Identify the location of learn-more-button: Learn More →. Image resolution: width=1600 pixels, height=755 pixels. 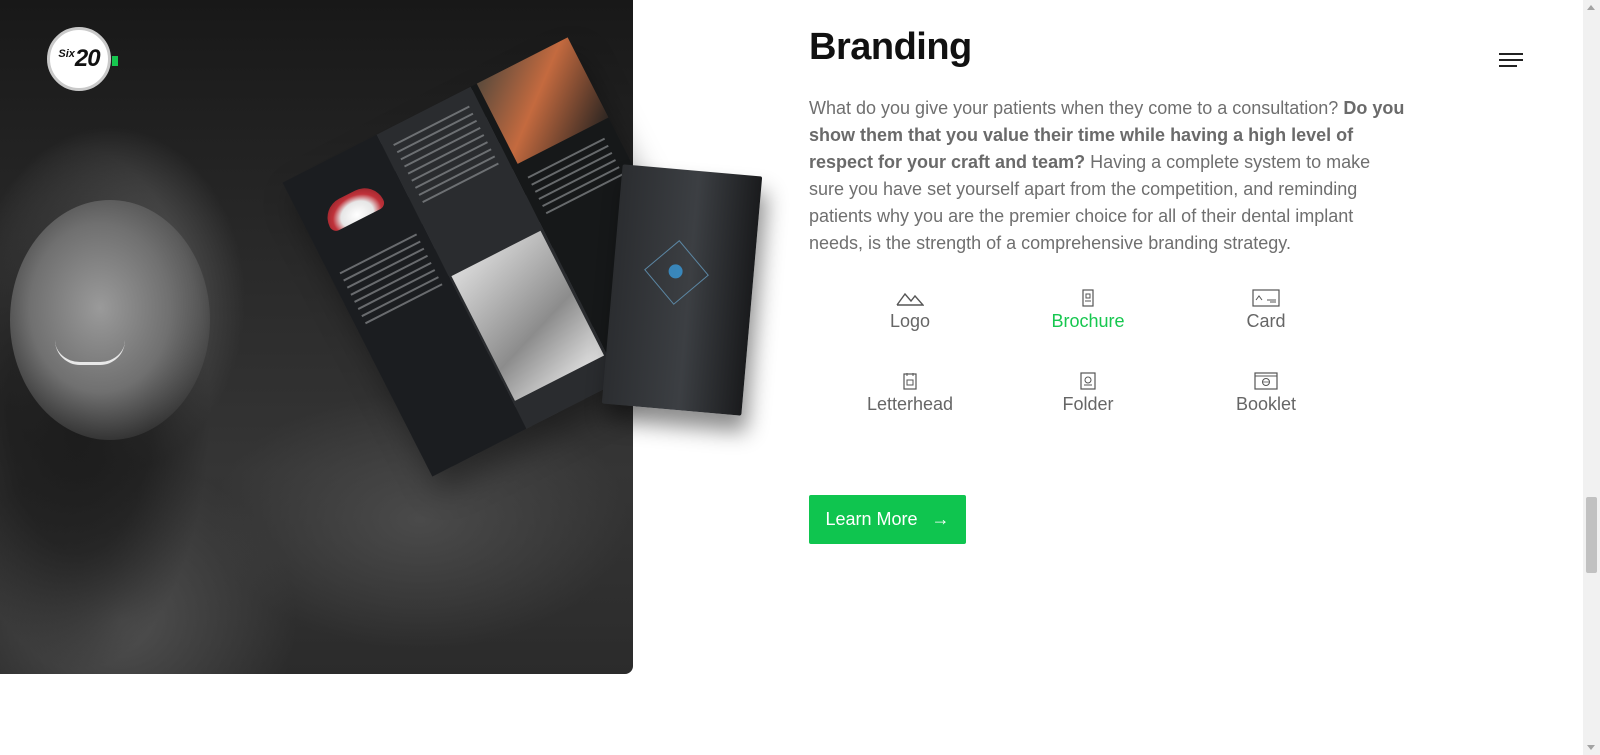
(887, 519).